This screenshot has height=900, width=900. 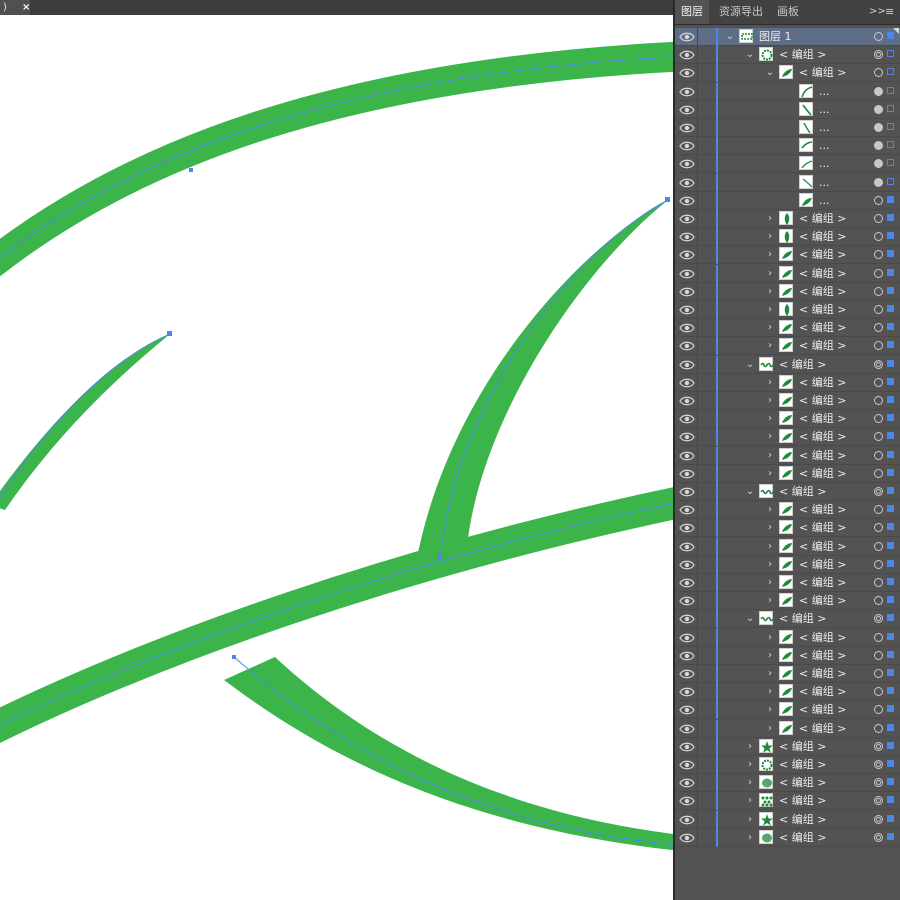 I want to click on layer-row: ⌄ 图层 1, so click(x=787, y=37).